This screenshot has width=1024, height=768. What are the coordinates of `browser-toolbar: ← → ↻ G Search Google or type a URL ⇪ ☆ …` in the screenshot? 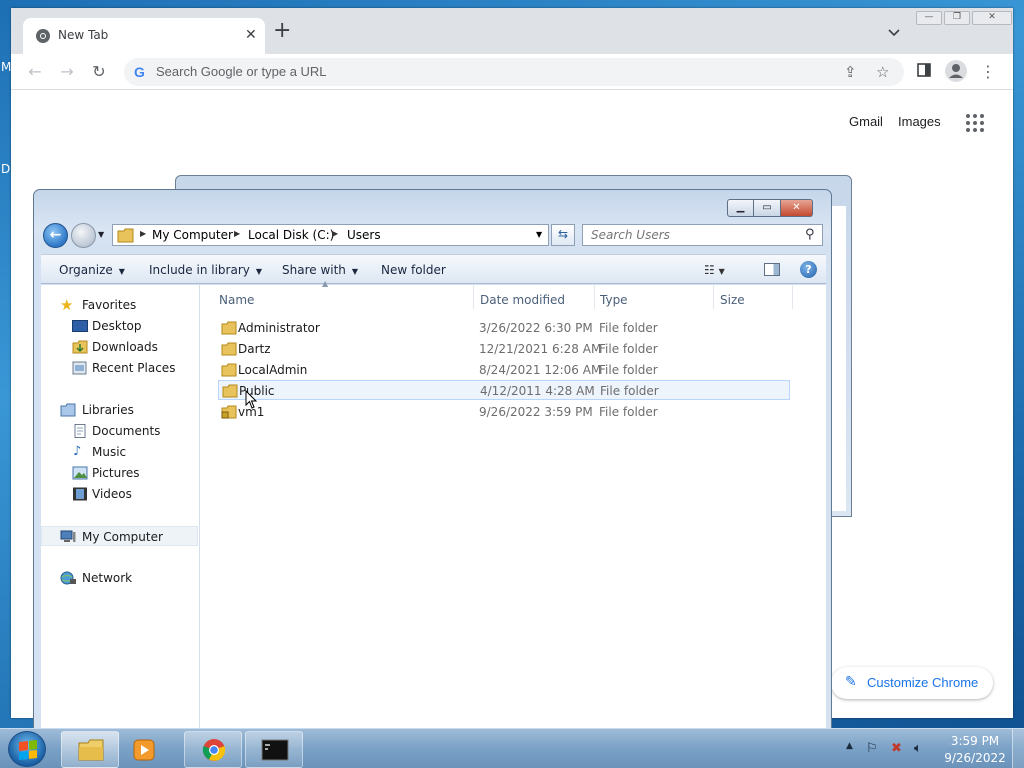 It's located at (512, 72).